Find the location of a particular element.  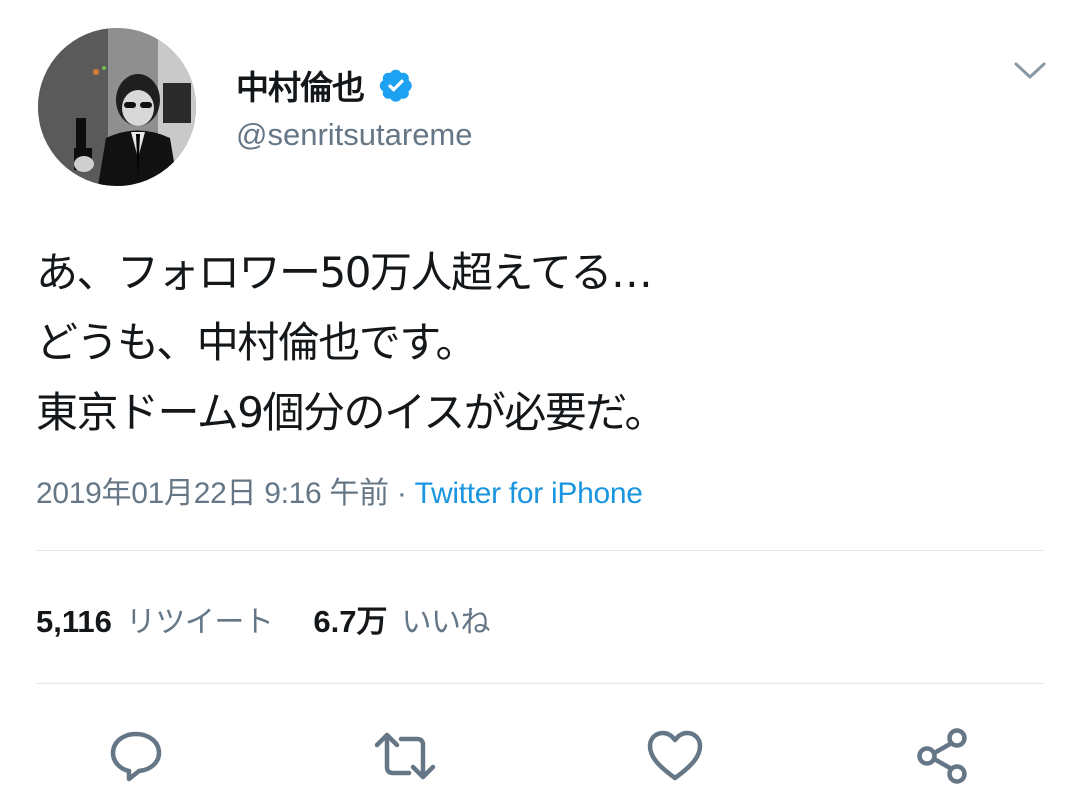

like-button is located at coordinates (675, 756).